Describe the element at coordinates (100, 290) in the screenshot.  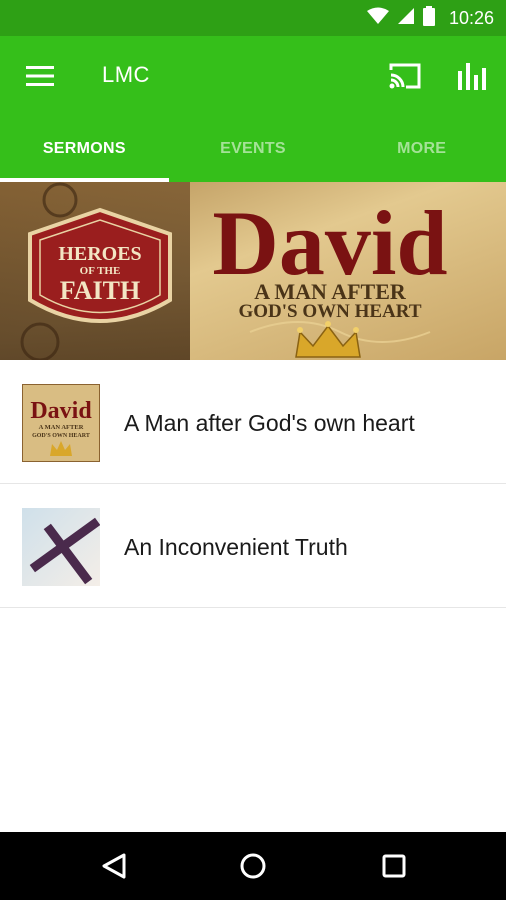
I see `banner-badge-line3: FAITH` at that location.